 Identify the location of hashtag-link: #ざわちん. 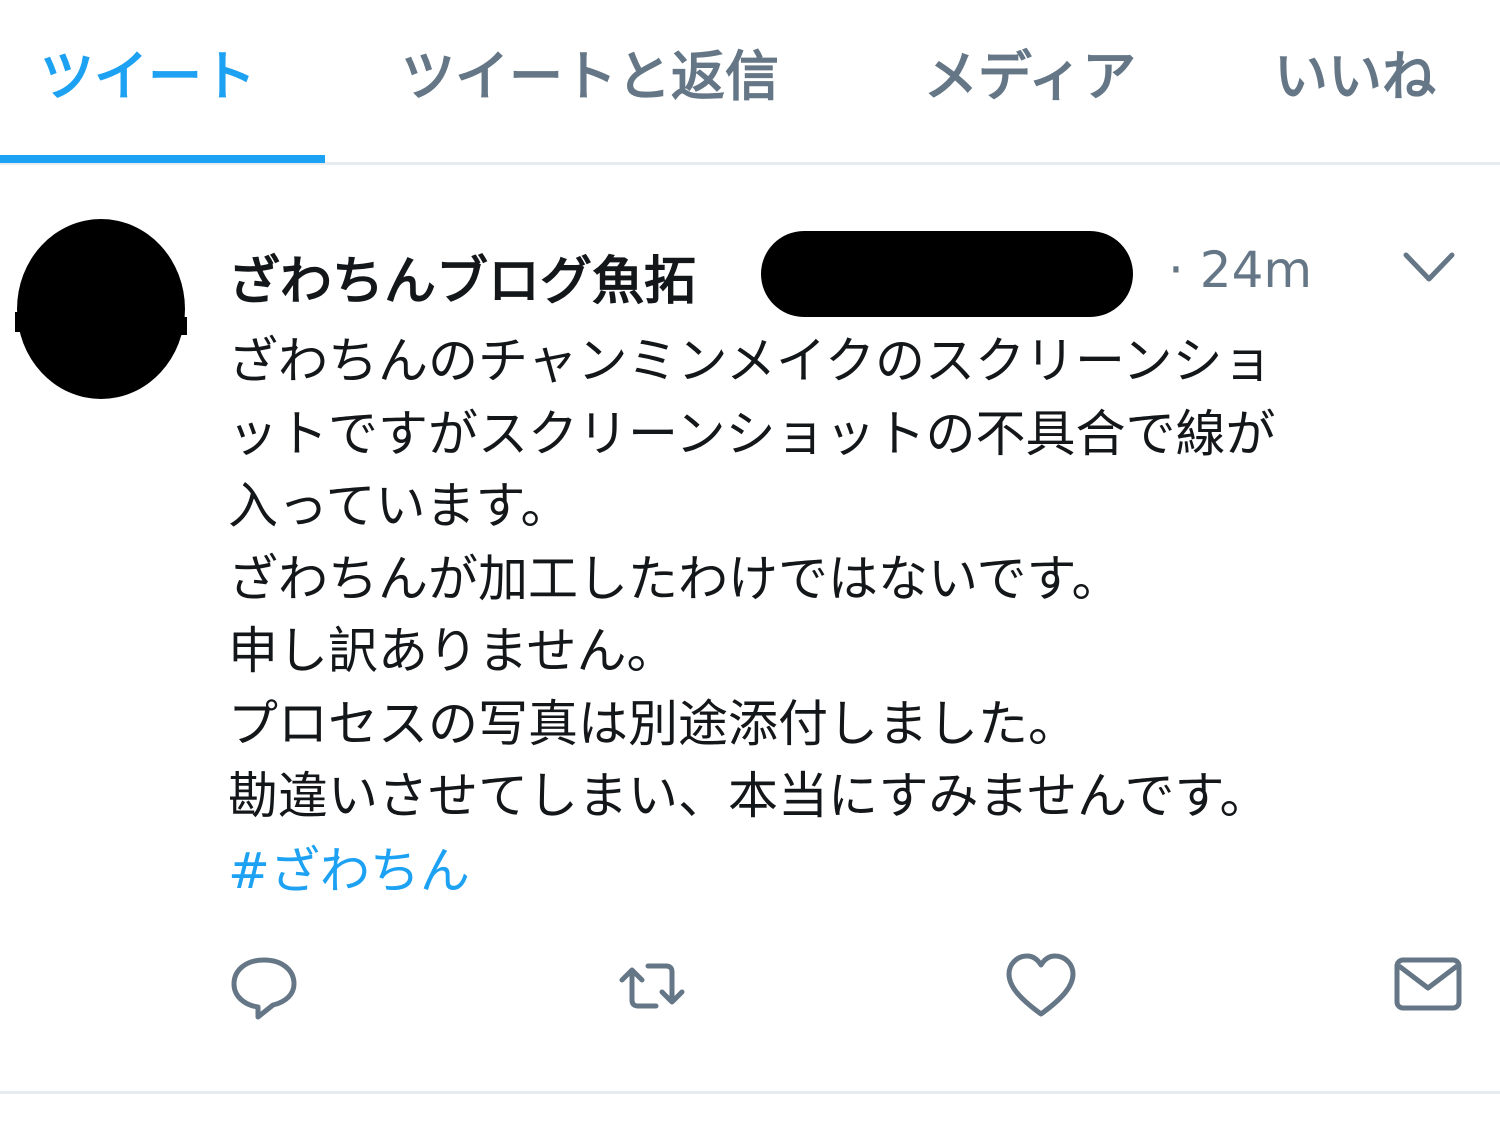
(349, 871).